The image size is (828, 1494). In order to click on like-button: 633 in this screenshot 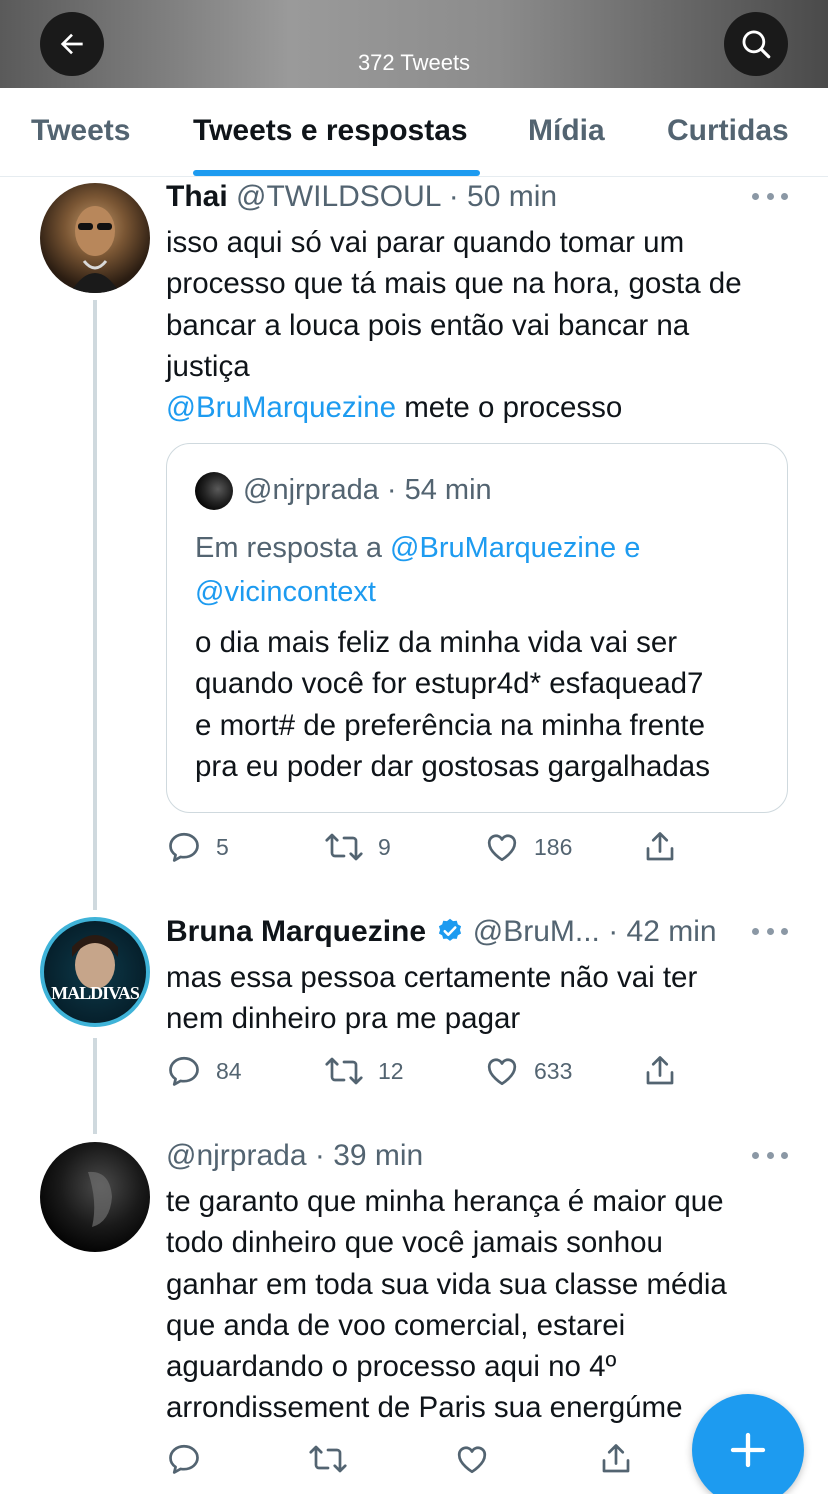, I will do `click(528, 1071)`.